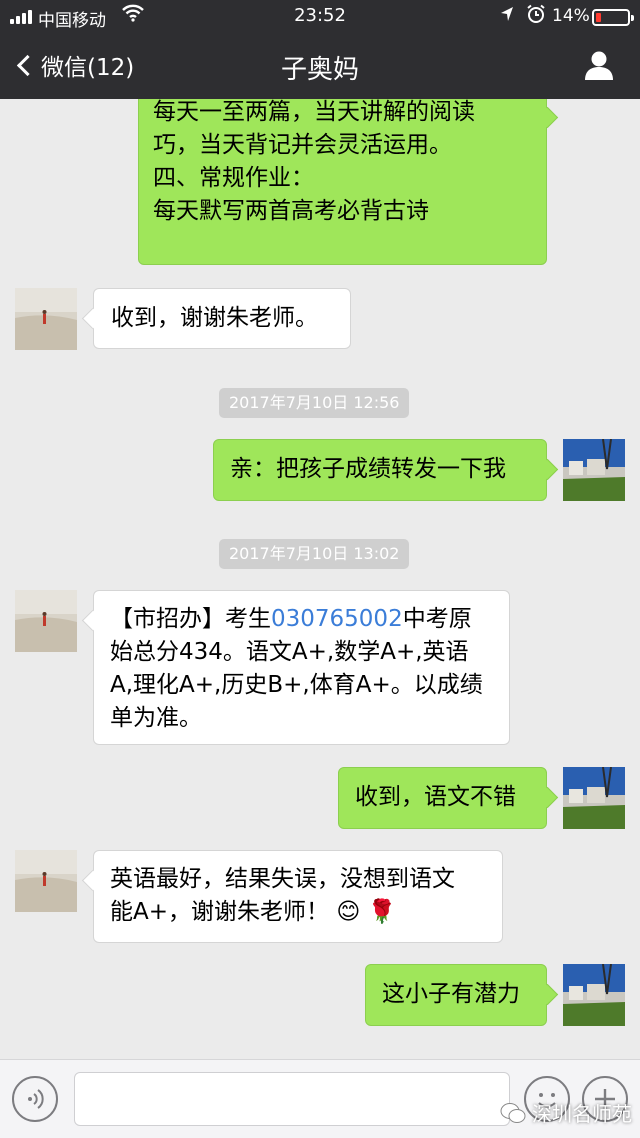 The height and width of the screenshot is (1138, 640). I want to click on message-bubble-received: 英语最好，结果失误，没想到语文 能A+，谢谢朱老师！ 😊 🌹, so click(298, 896).